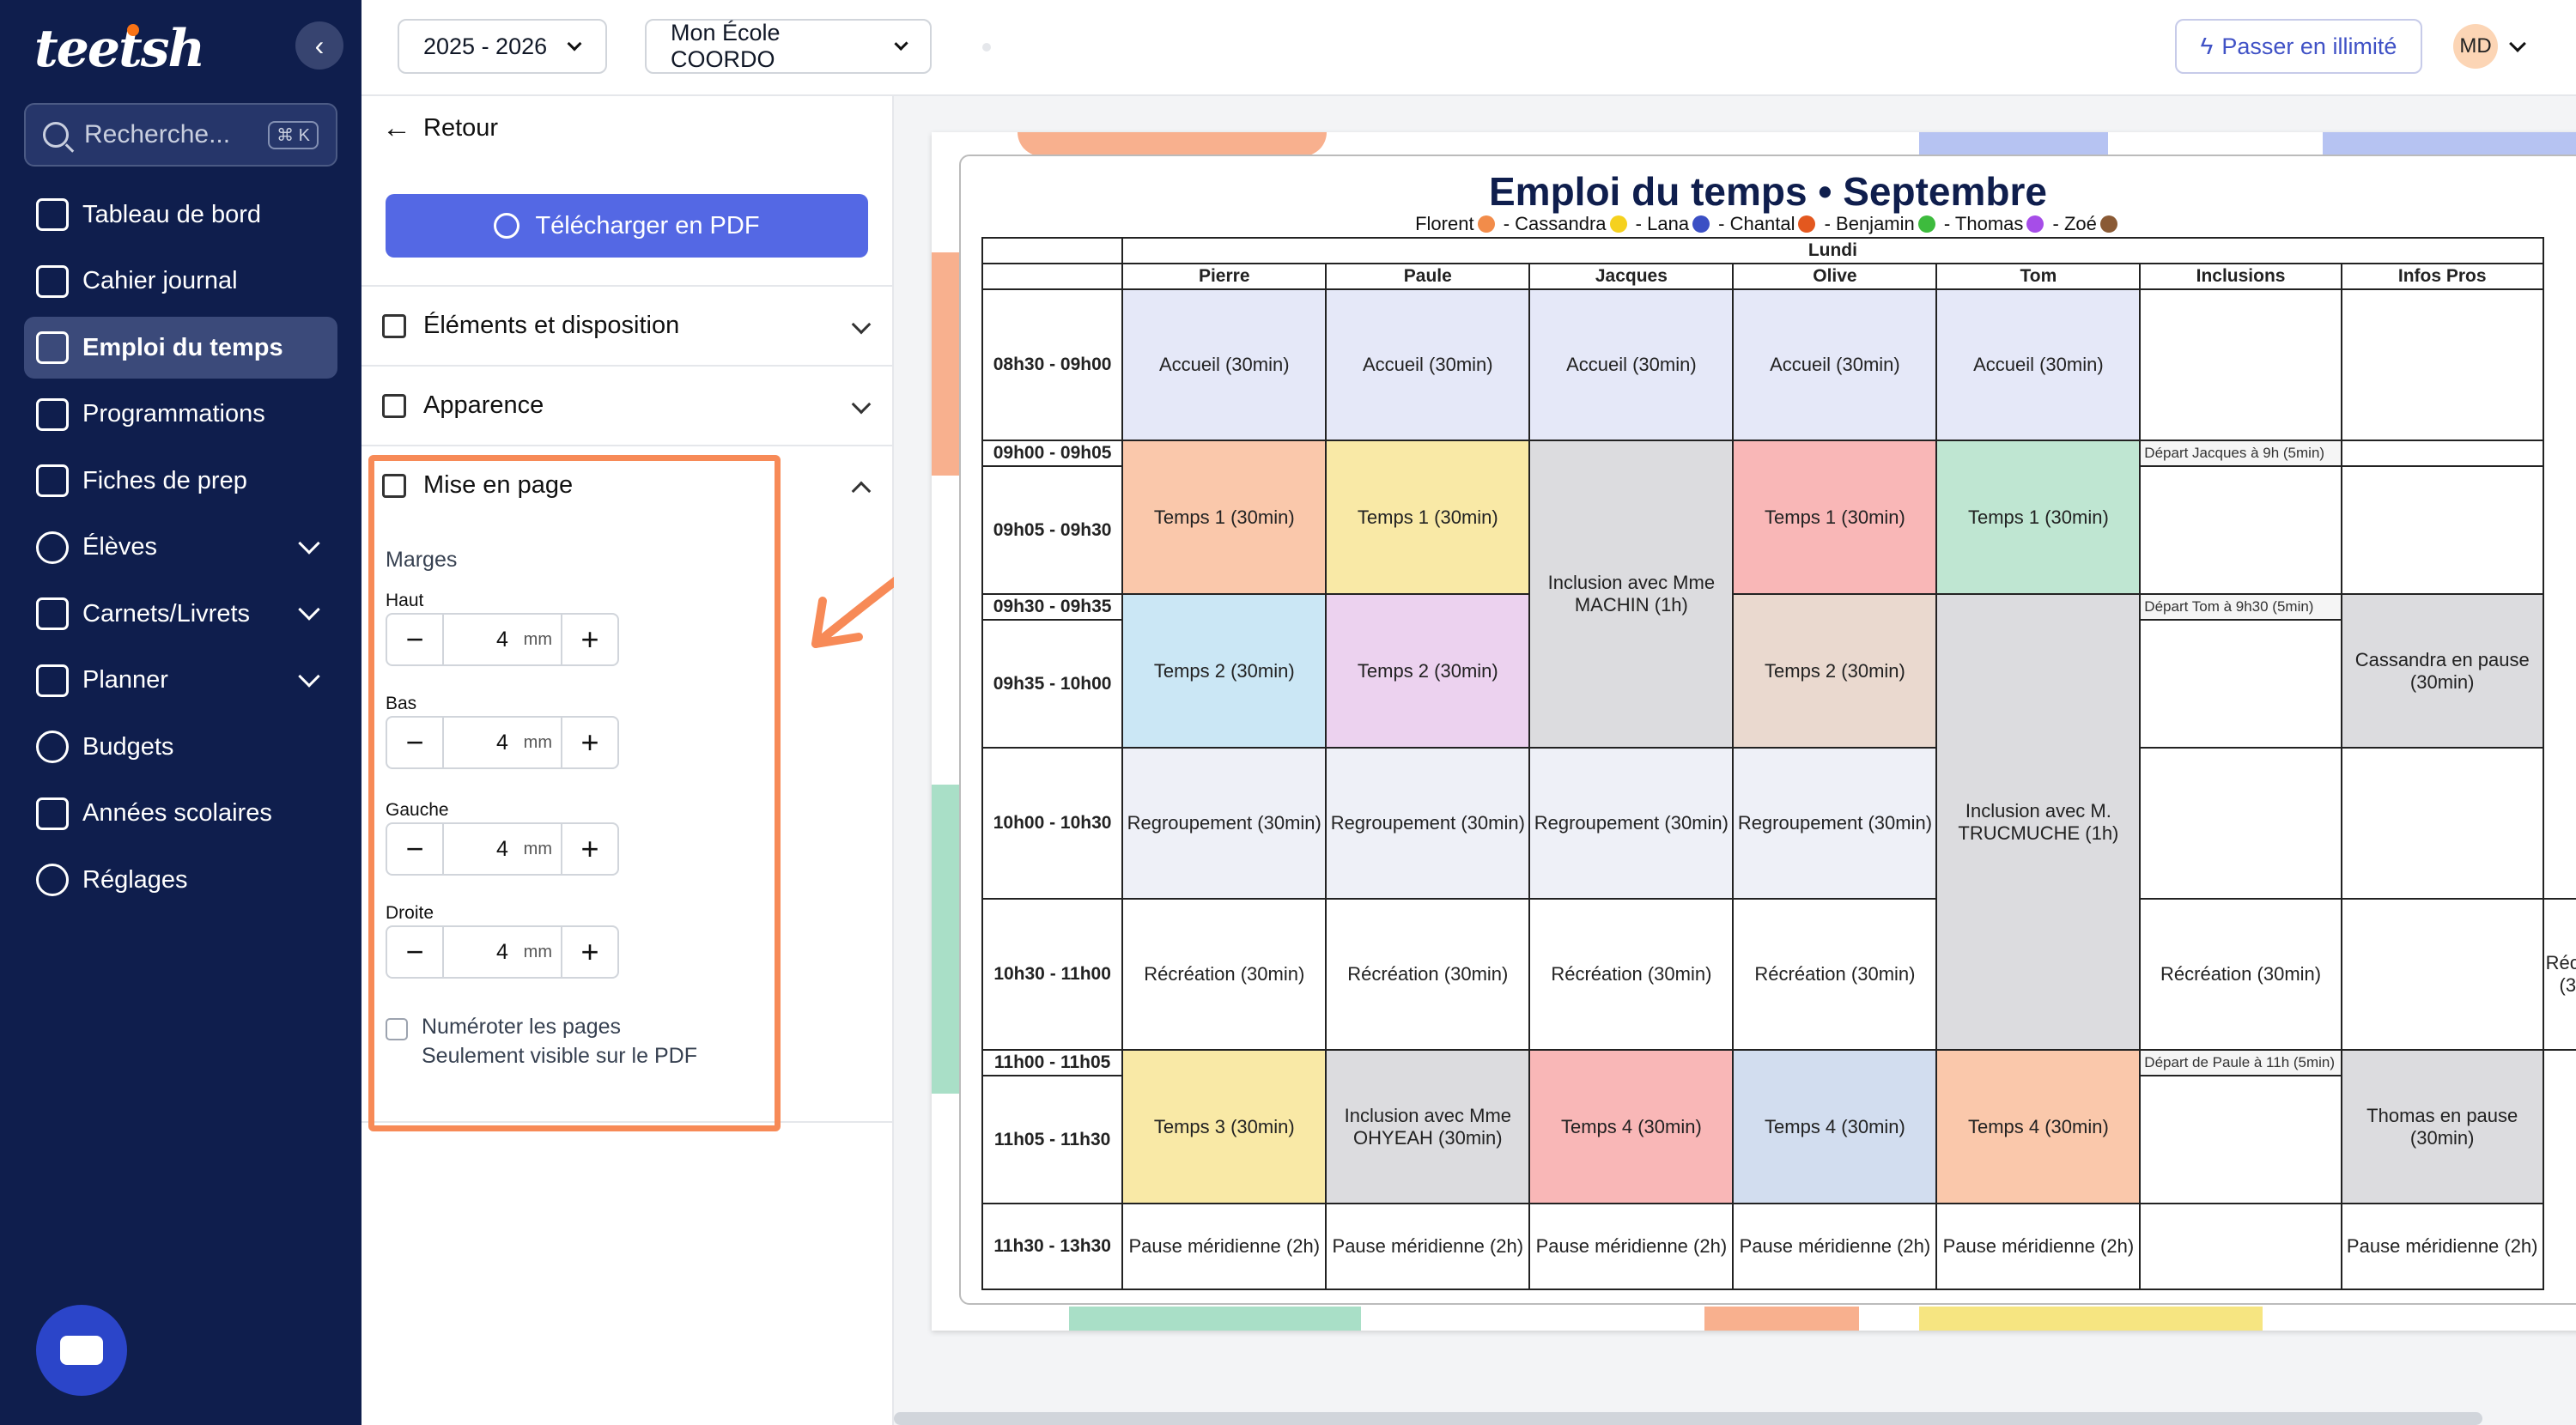 The width and height of the screenshot is (2576, 1425). I want to click on horizontal-scrollbar, so click(1688, 1419).